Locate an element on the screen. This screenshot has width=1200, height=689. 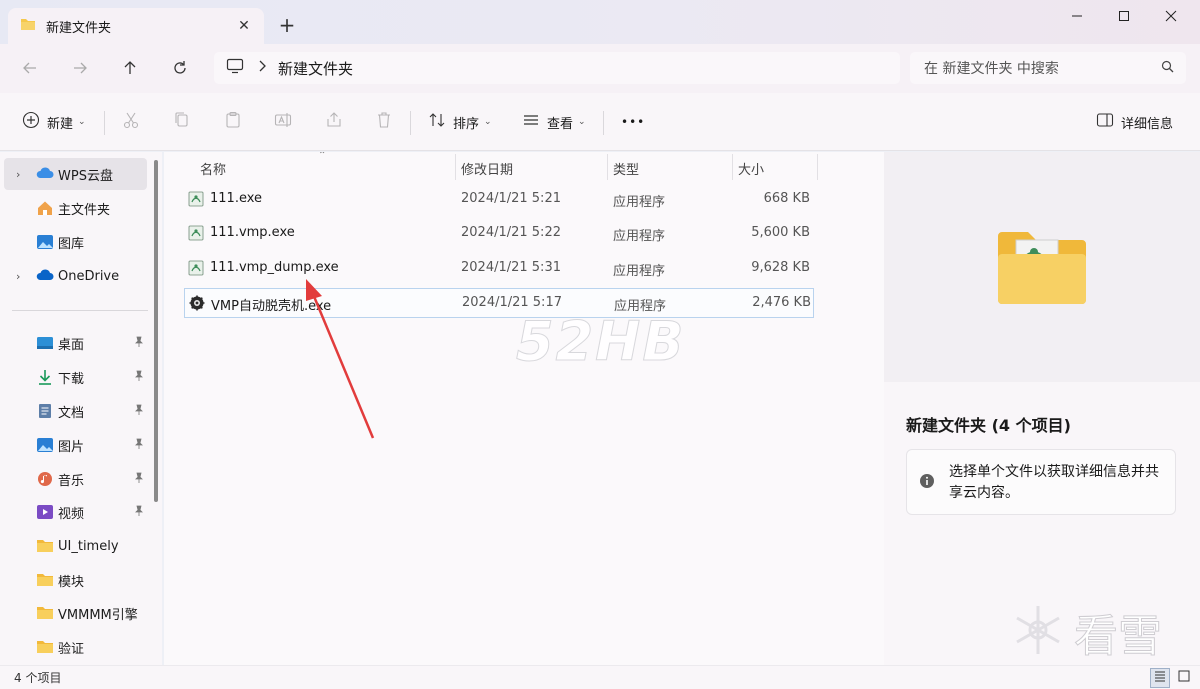
search-input: 在 新建文件夹 中搜索 is located at coordinates (1048, 68).